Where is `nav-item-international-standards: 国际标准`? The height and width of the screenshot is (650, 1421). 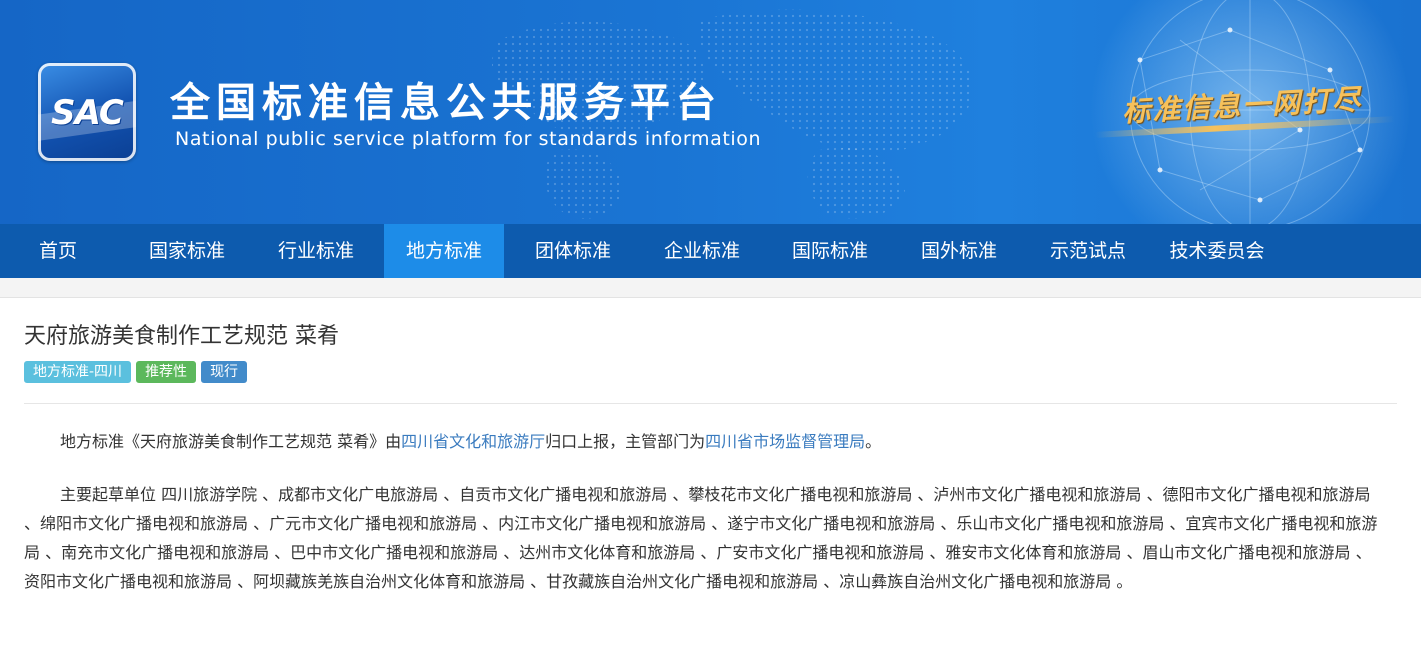
nav-item-international-standards: 国际标准 is located at coordinates (830, 251).